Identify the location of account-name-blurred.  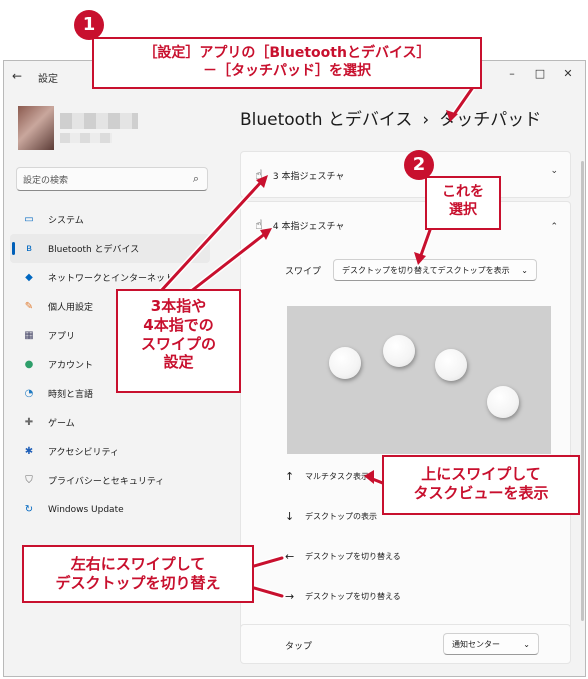
(99, 121).